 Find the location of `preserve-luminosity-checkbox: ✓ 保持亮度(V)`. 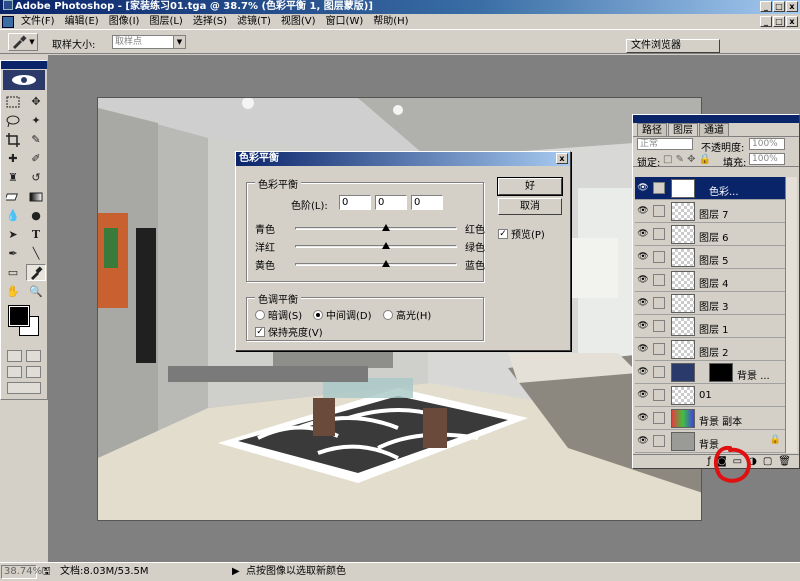

preserve-luminosity-checkbox: ✓ 保持亮度(V) is located at coordinates (289, 331).